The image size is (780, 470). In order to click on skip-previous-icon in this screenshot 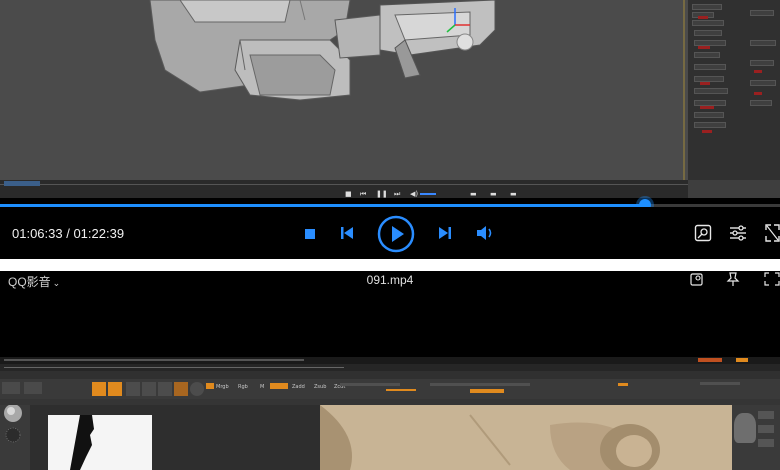, I will do `click(347, 235)`.